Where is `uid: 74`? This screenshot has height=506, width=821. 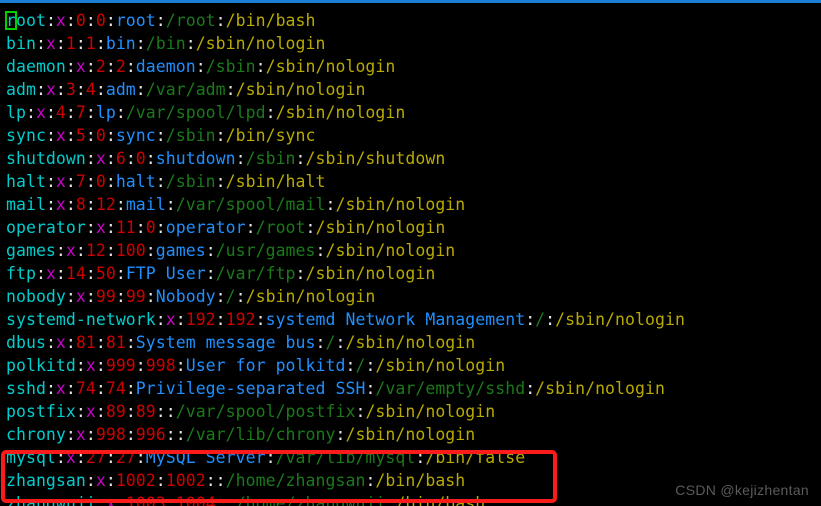
uid: 74 is located at coordinates (85, 388).